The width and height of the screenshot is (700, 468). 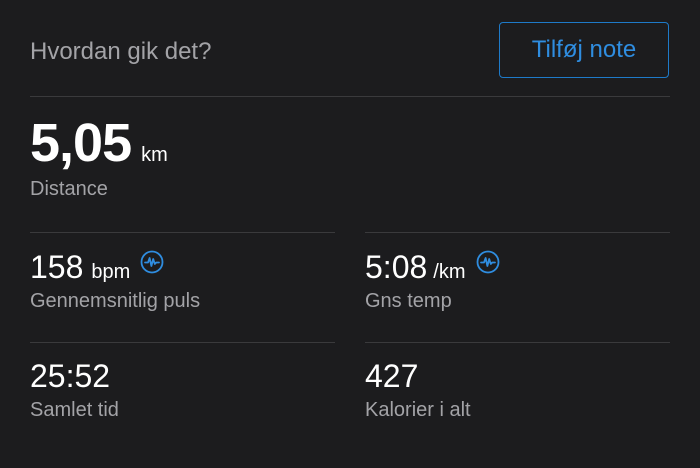 I want to click on heart-rate-zone-icon, so click(x=152, y=262).